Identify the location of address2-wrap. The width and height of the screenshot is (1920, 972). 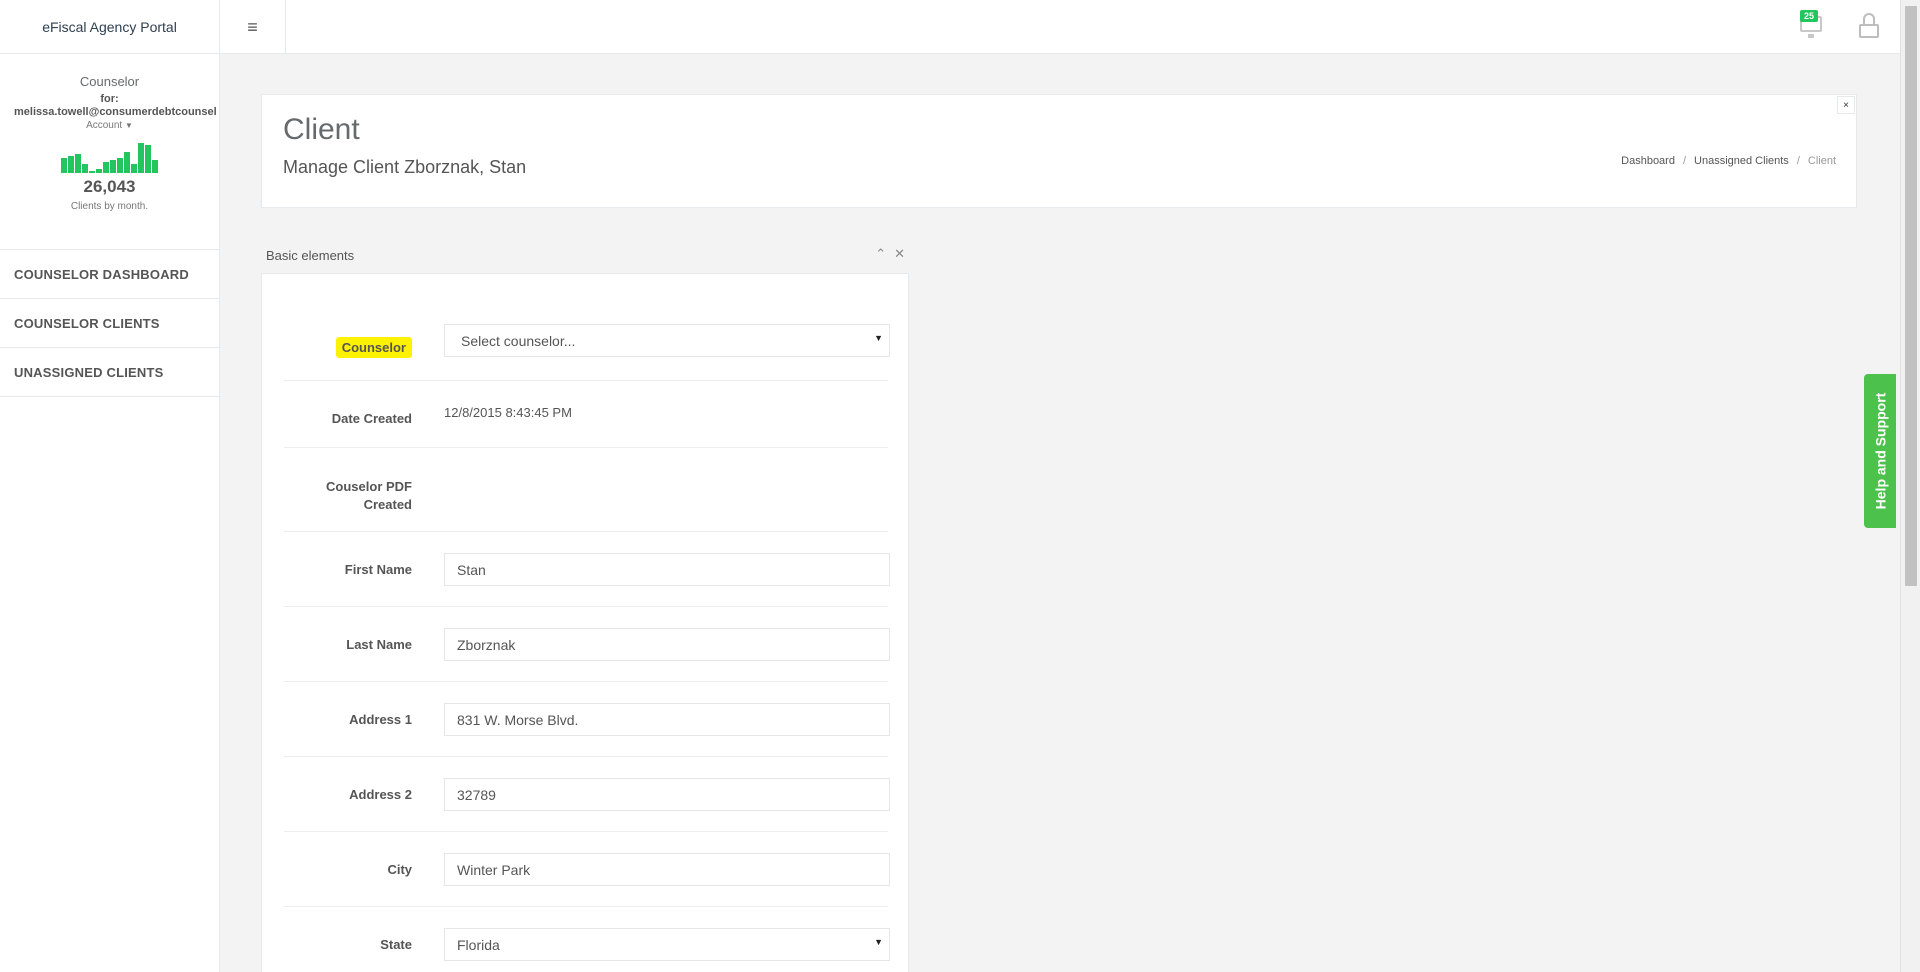
(667, 794).